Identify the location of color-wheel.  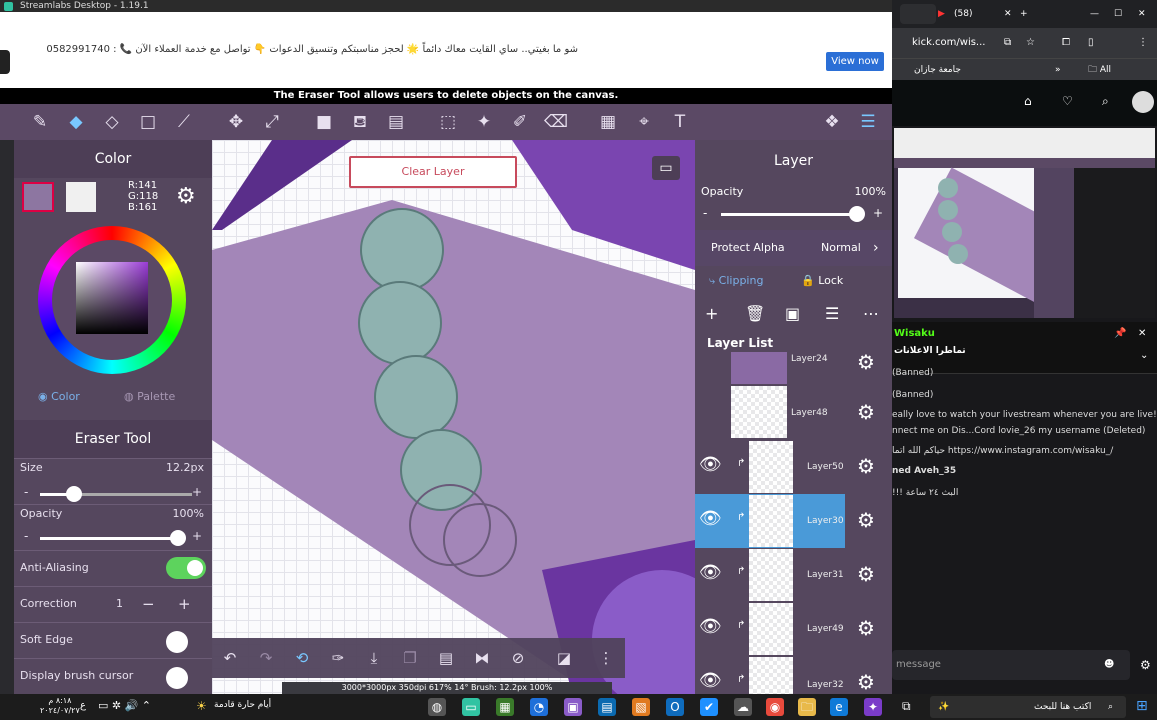
(112, 300).